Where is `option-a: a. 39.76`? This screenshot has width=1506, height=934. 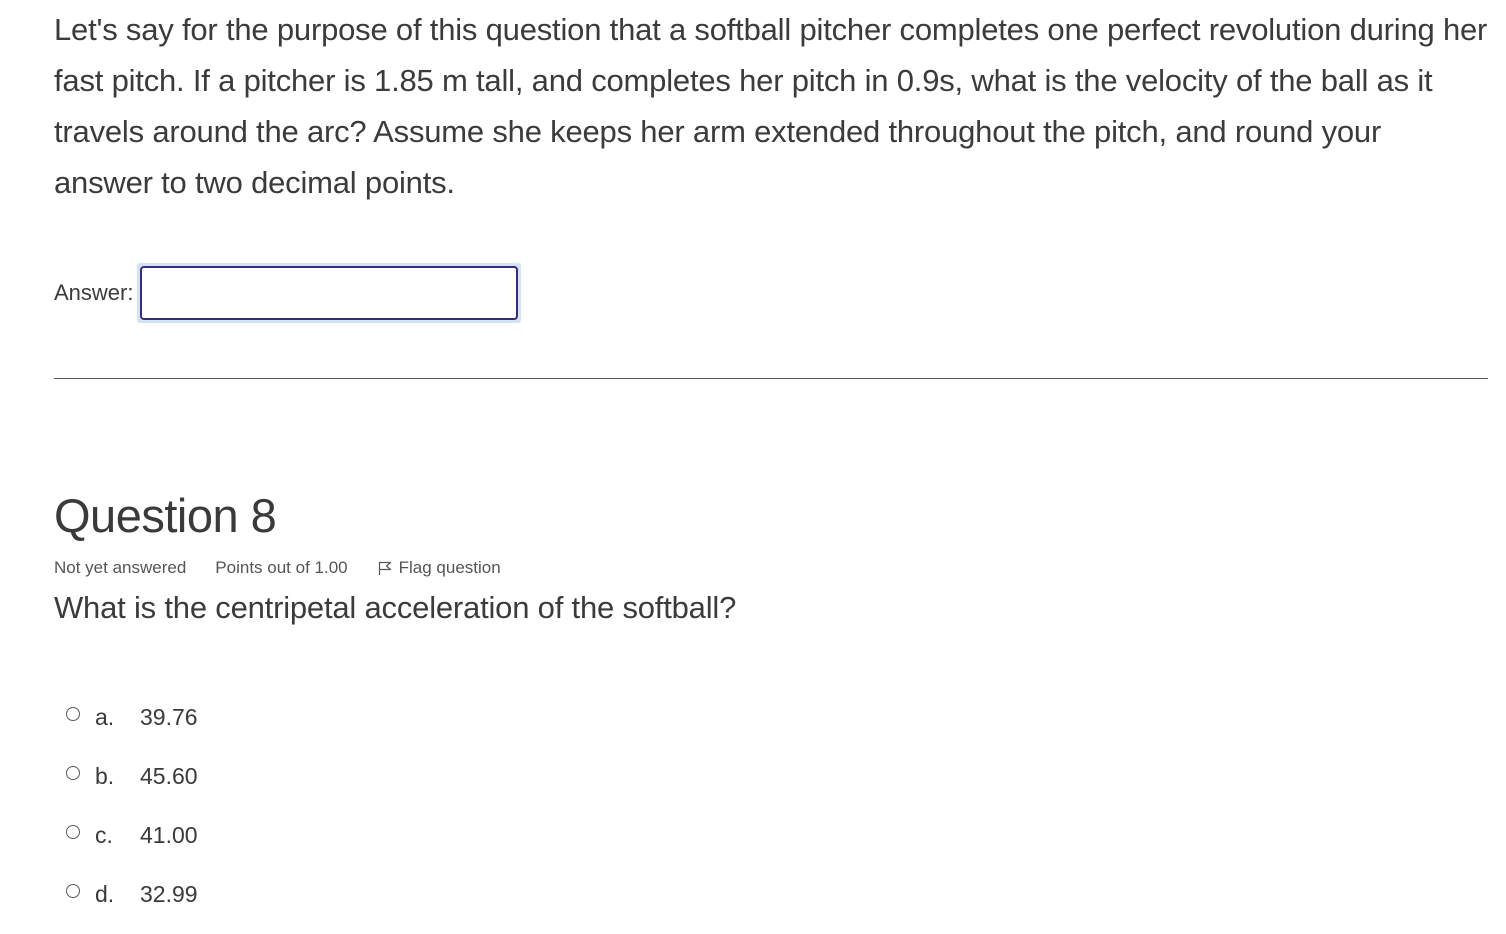
option-a: a. 39.76 is located at coordinates (132, 717).